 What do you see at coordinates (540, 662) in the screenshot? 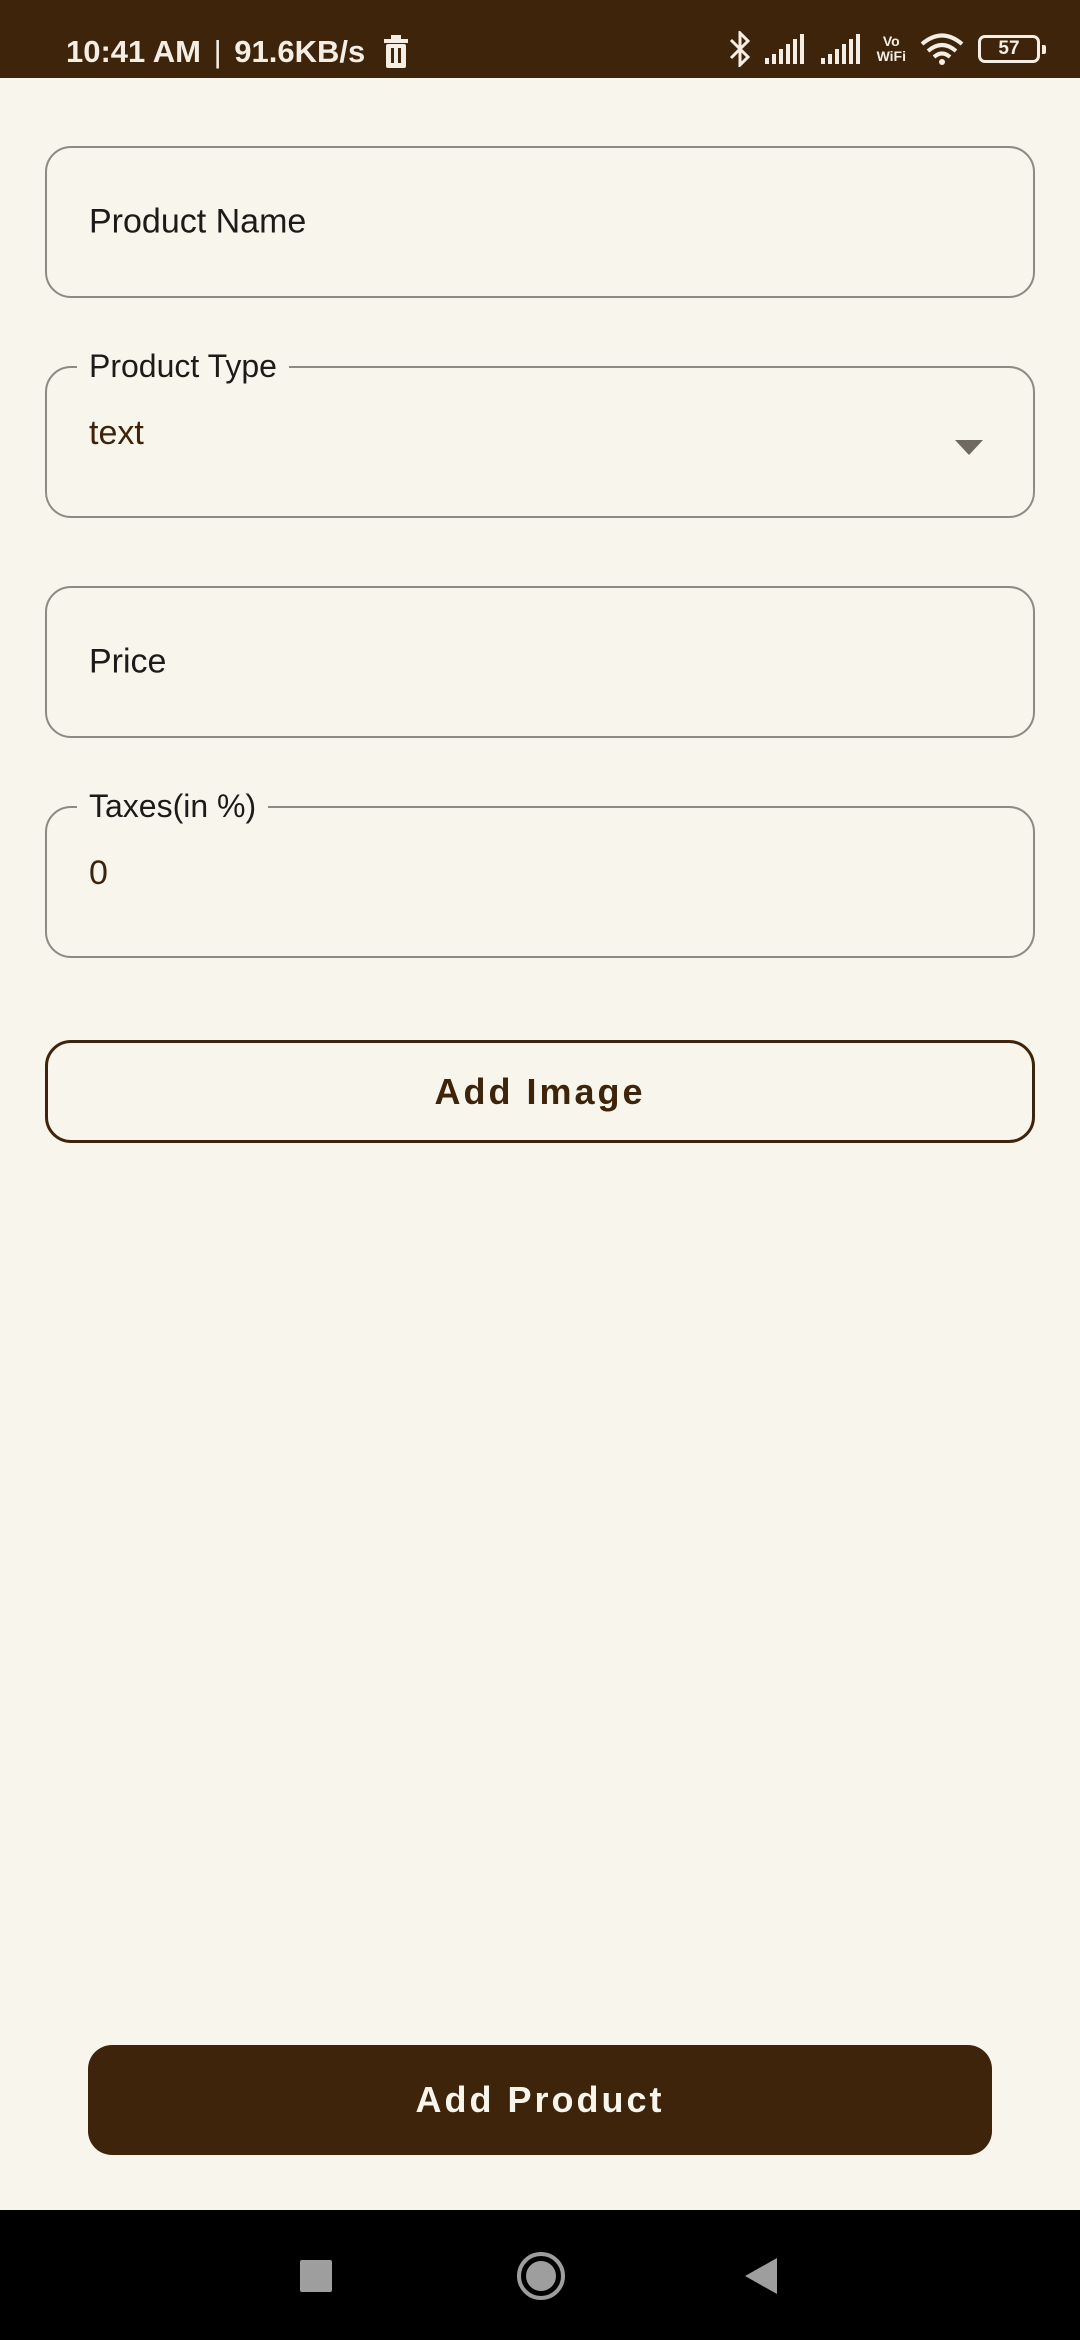
I see `price-field: Price` at bounding box center [540, 662].